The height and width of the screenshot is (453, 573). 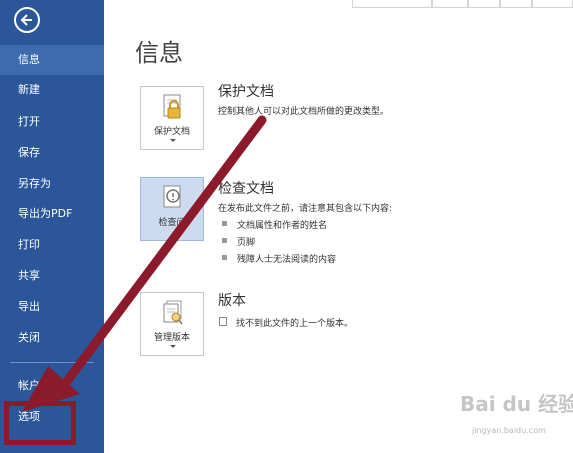 What do you see at coordinates (516, 404) in the screenshot?
I see `watermark-logo: Bai du 经验` at bounding box center [516, 404].